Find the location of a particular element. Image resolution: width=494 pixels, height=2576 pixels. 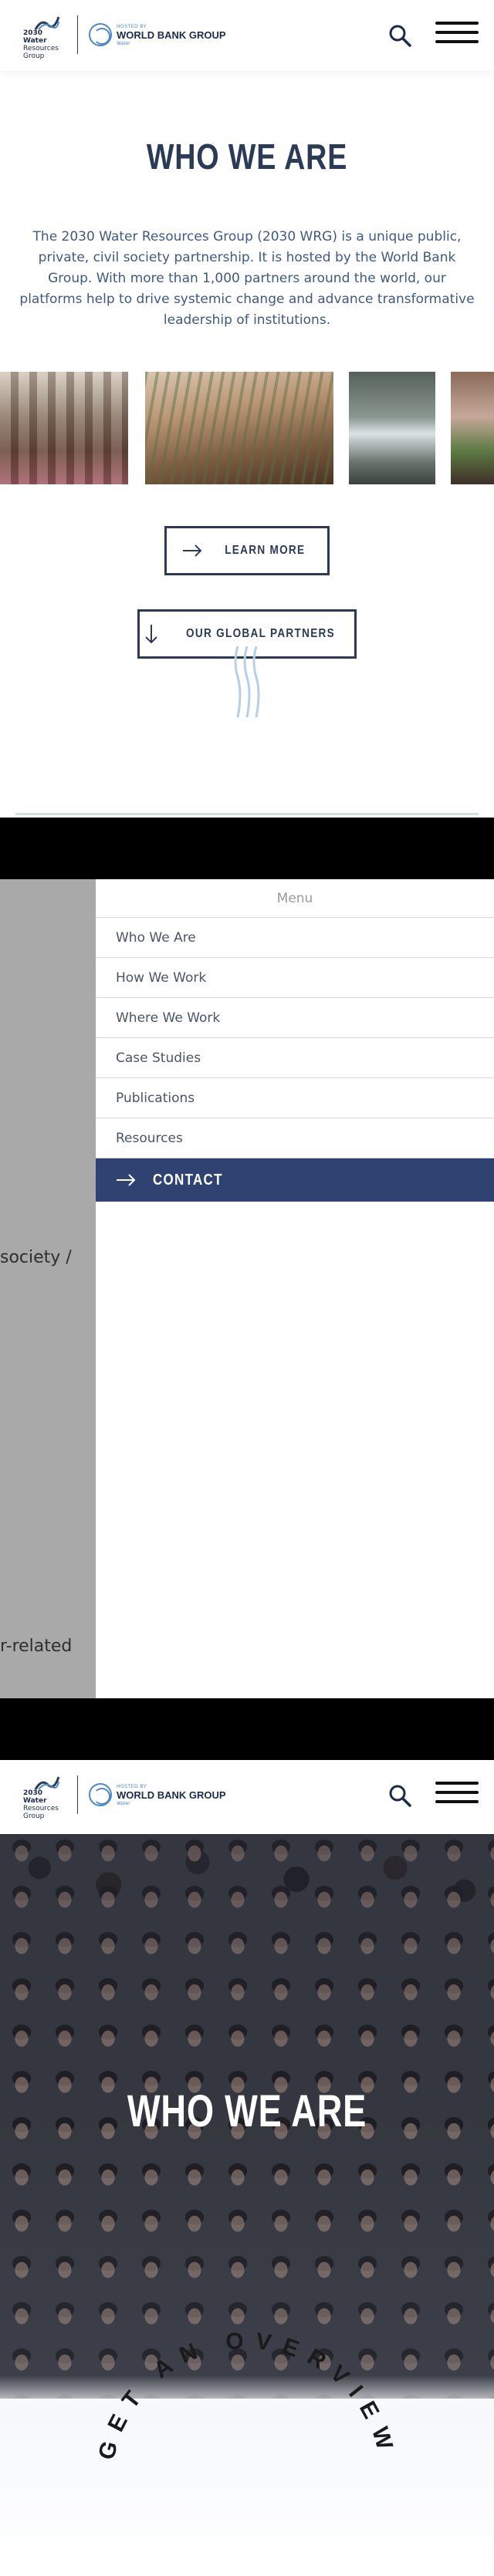

menu-item-case-studies: Case Studies is located at coordinates (295, 1058).